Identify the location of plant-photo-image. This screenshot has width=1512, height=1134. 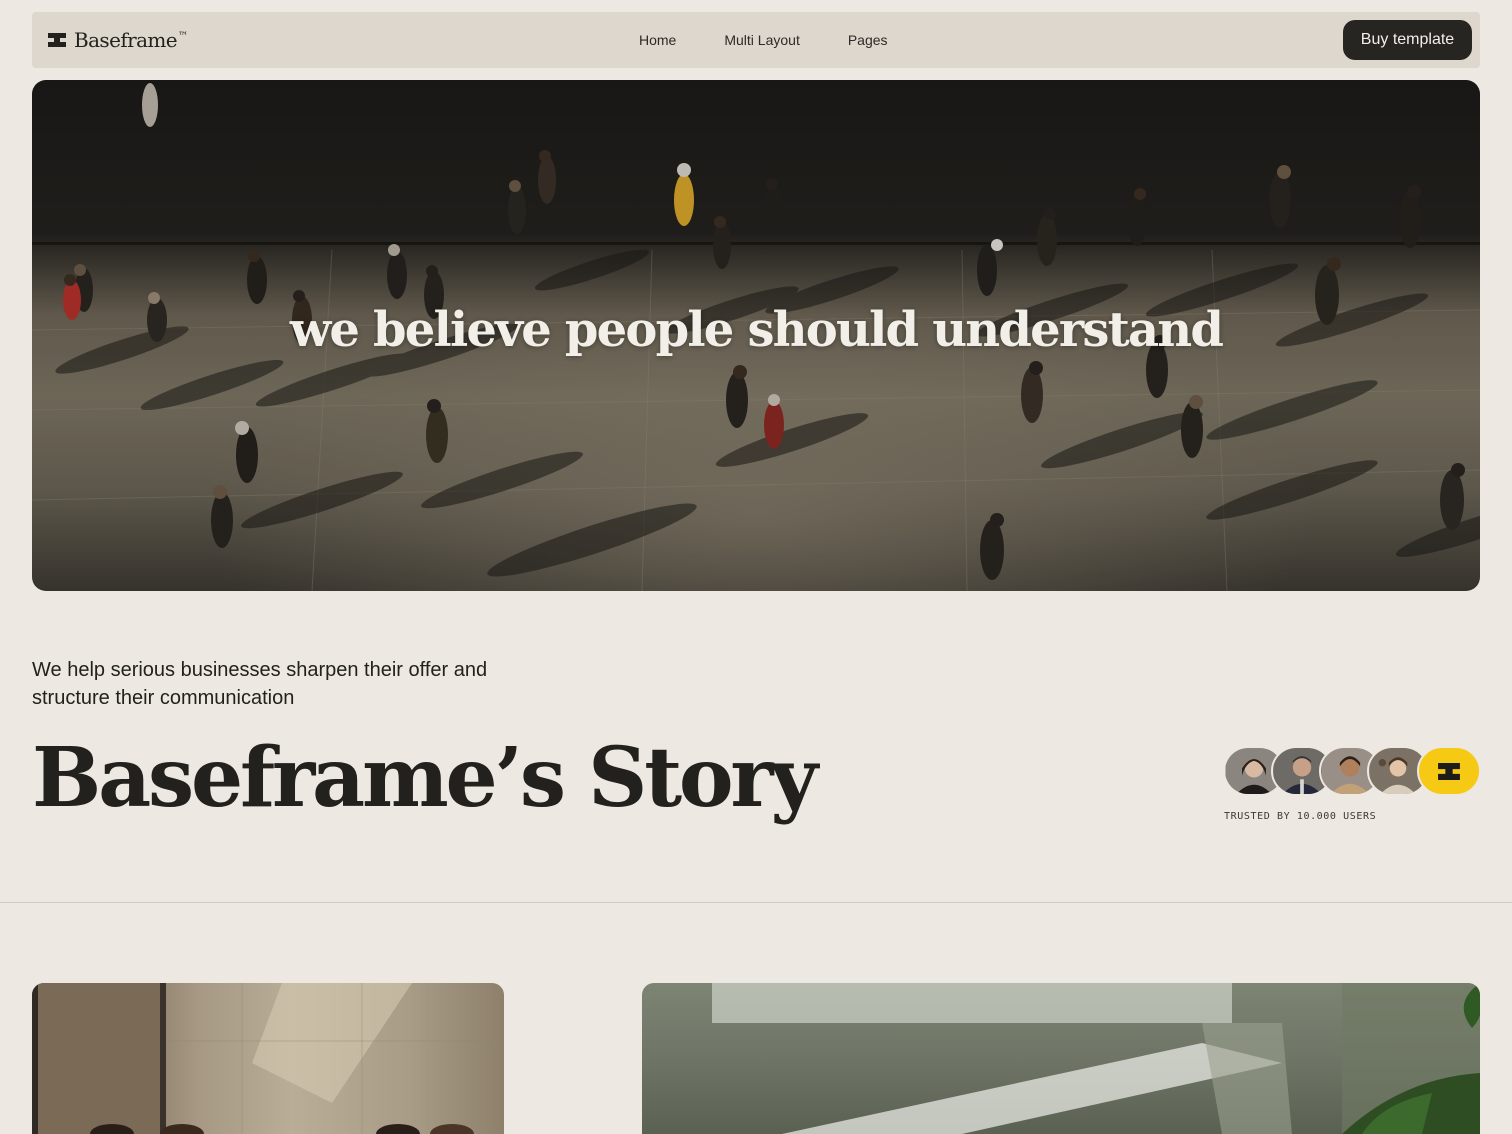
(1096, 1058).